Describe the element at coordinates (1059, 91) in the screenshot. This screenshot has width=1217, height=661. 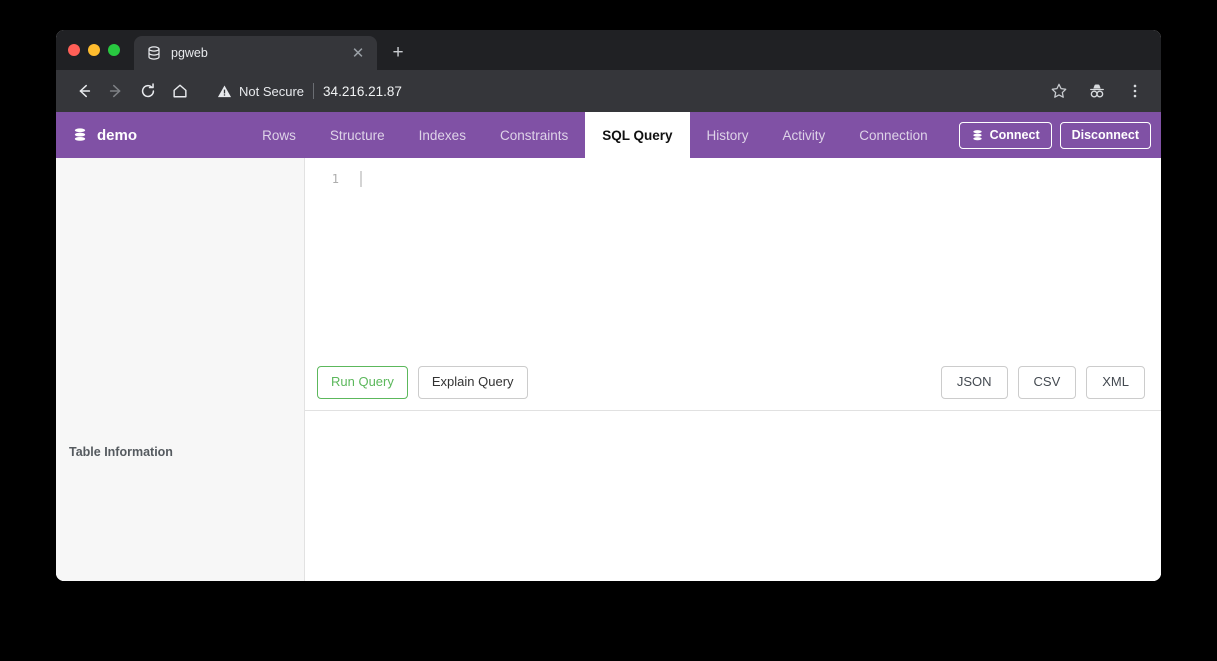
I see `star-icon` at that location.